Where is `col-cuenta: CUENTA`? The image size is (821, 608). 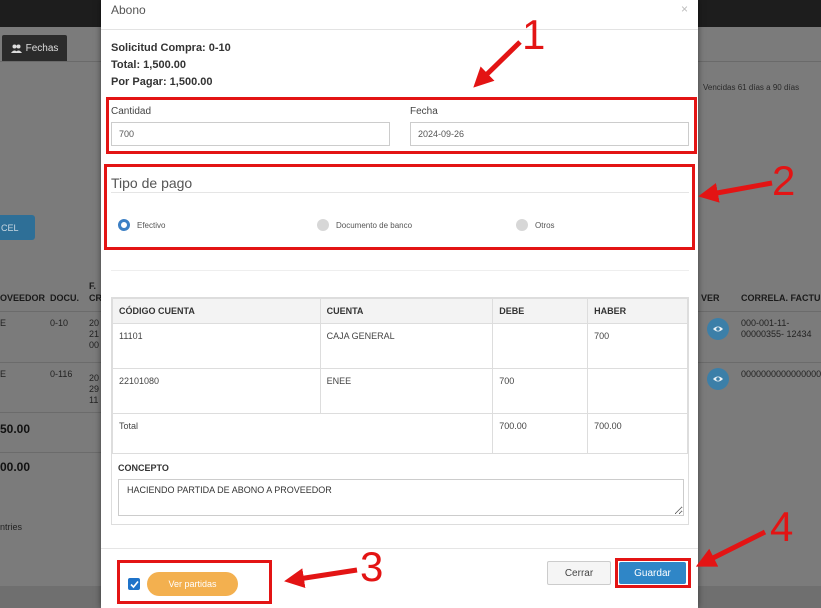
col-cuenta: CUENTA is located at coordinates (406, 311).